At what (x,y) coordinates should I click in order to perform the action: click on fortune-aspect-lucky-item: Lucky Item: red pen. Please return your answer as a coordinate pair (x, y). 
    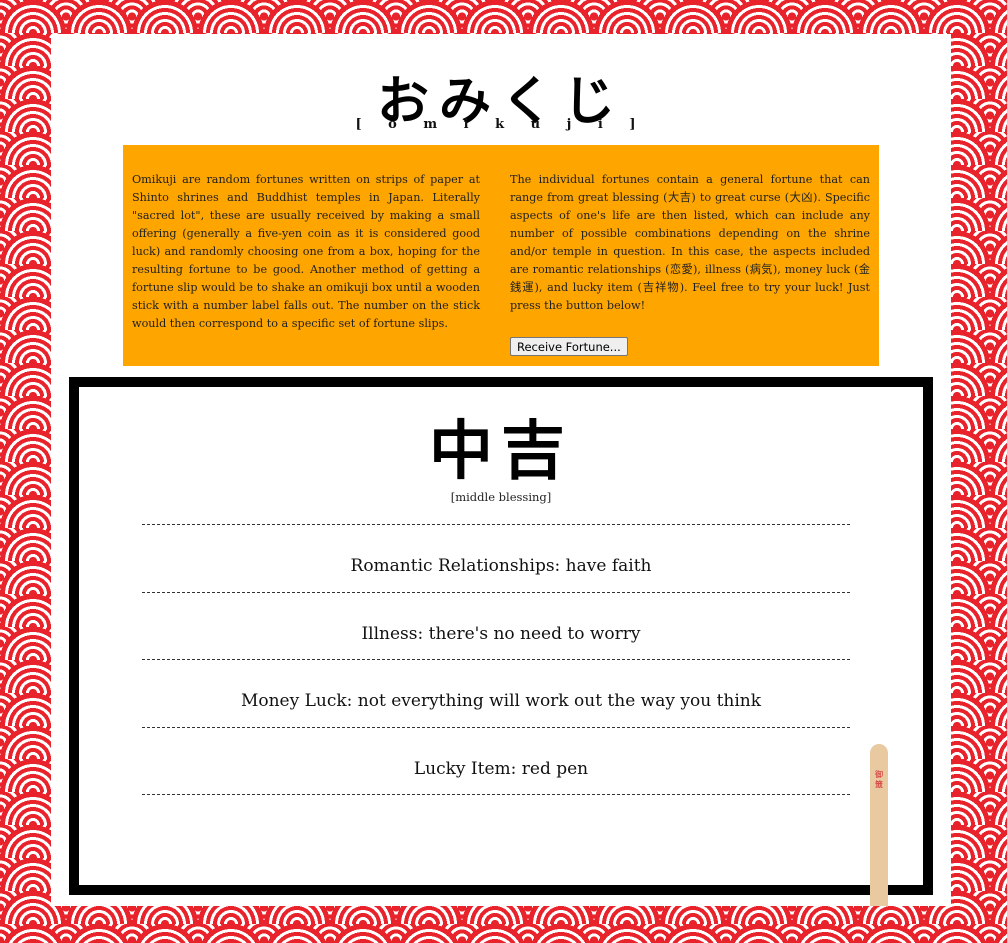
    Looking at the image, I should click on (501, 769).